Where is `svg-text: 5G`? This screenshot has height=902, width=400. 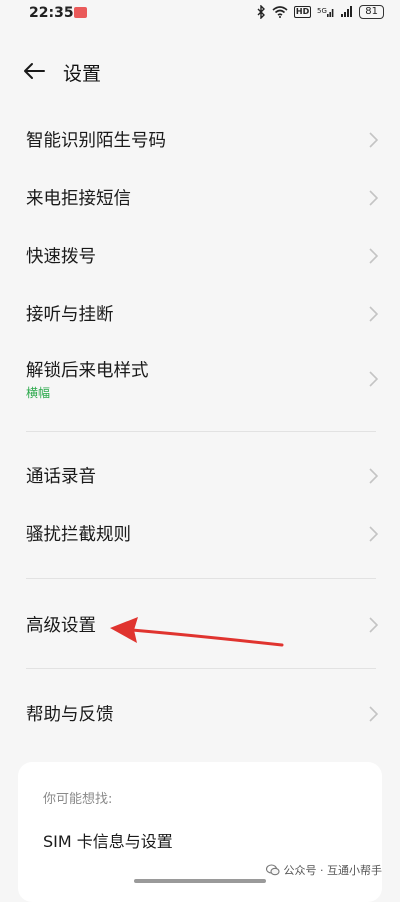 svg-text: 5G is located at coordinates (322, 11).